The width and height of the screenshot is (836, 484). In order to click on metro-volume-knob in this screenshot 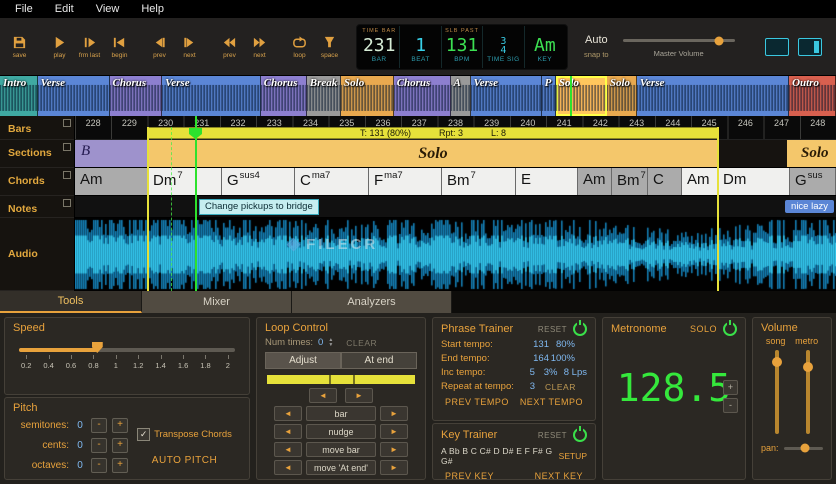, I will do `click(807, 366)`.